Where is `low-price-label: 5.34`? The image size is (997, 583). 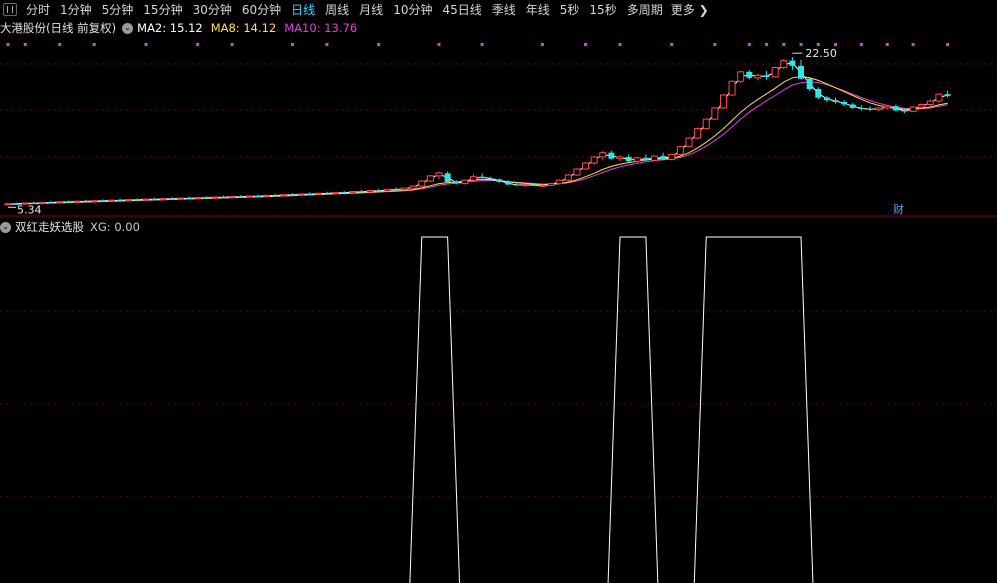 low-price-label: 5.34 is located at coordinates (29, 209).